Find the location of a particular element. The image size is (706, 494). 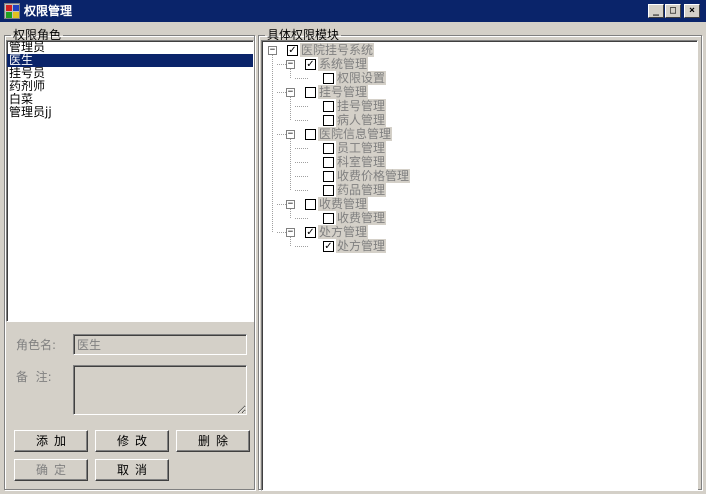

tree-node-label: 医院挂号系统 is located at coordinates (337, 50).